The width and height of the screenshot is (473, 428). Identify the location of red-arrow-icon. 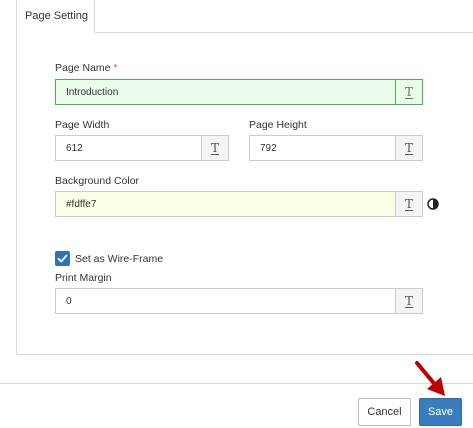
(430, 378).